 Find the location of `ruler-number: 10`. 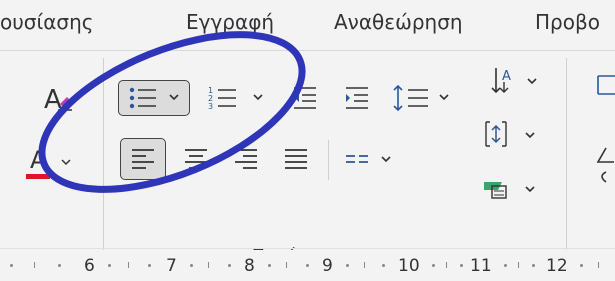

ruler-number: 10 is located at coordinates (409, 266).